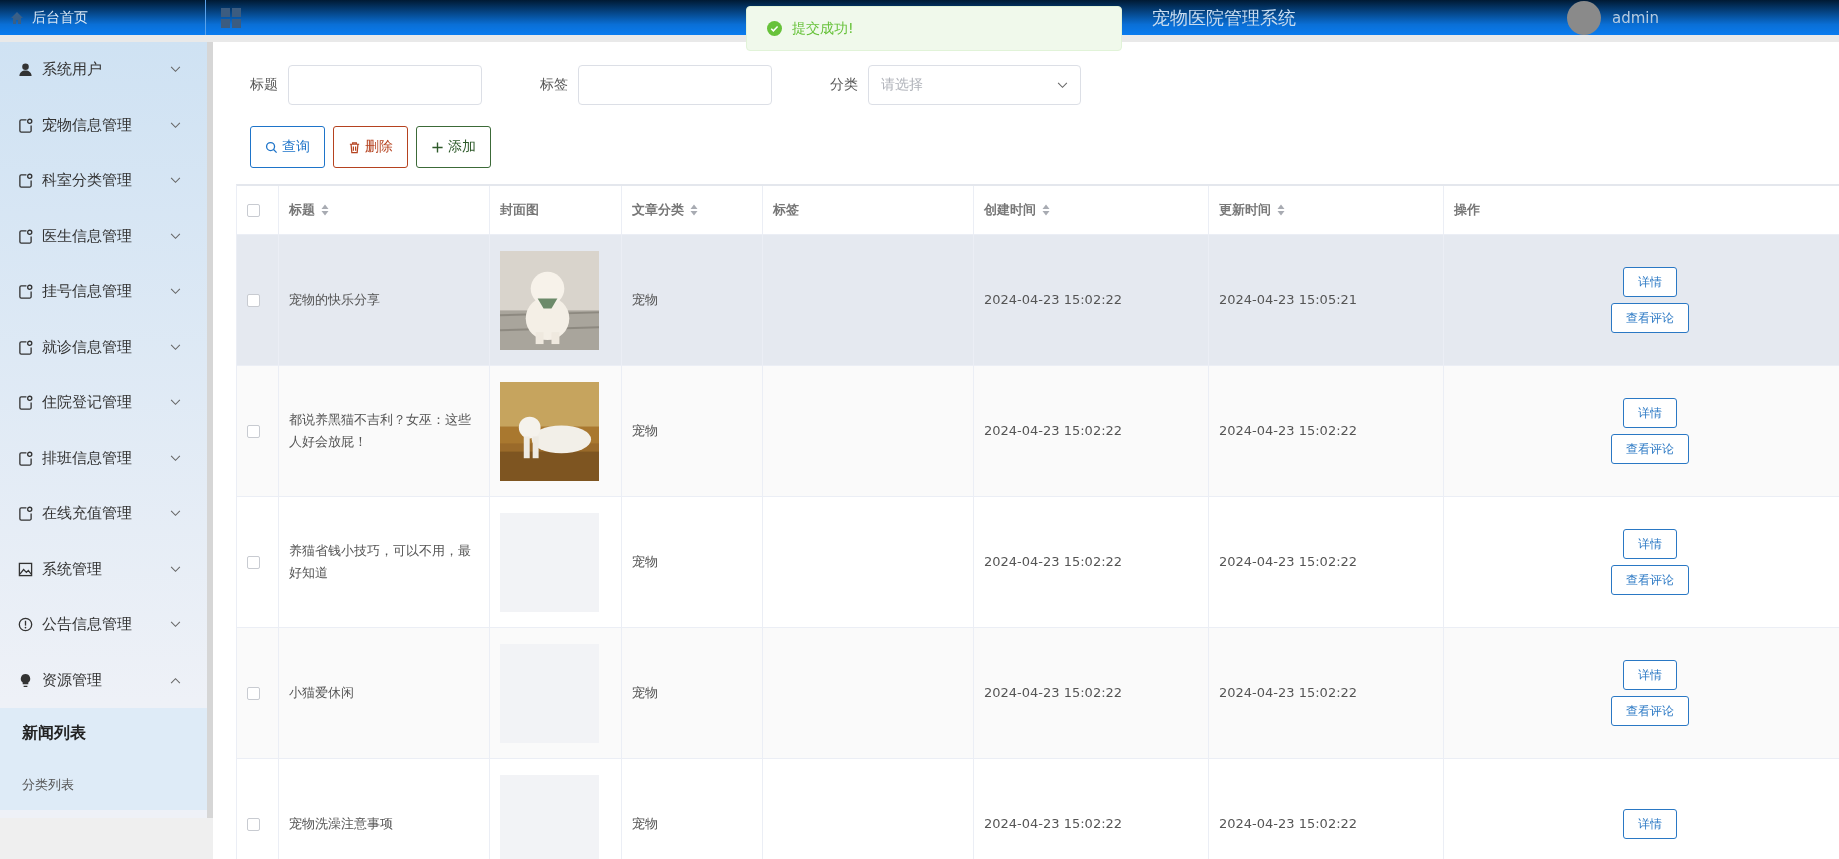 This screenshot has width=1839, height=859. Describe the element at coordinates (774, 28) in the screenshot. I see `check-icon` at that location.